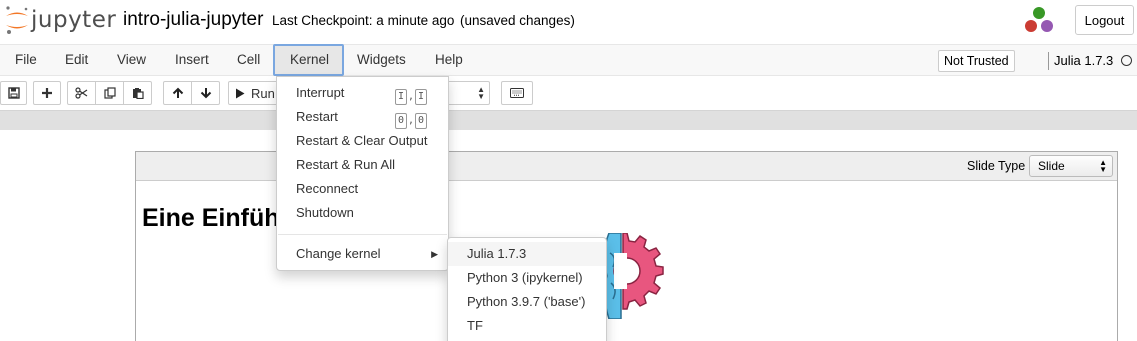 Image resolution: width=1137 pixels, height=341 pixels. Describe the element at coordinates (1039, 19) in the screenshot. I see `julia-kernel-logo-icon` at that location.